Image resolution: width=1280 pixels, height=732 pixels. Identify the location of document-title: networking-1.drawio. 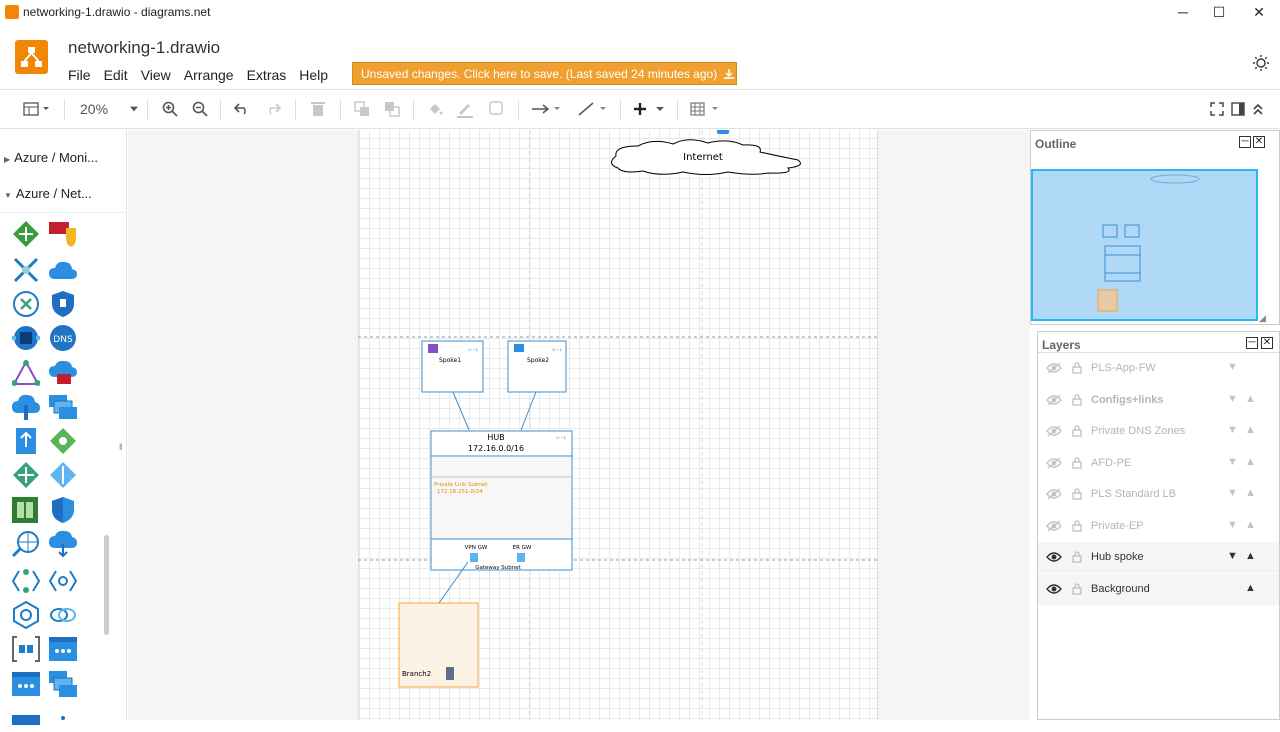
(144, 48).